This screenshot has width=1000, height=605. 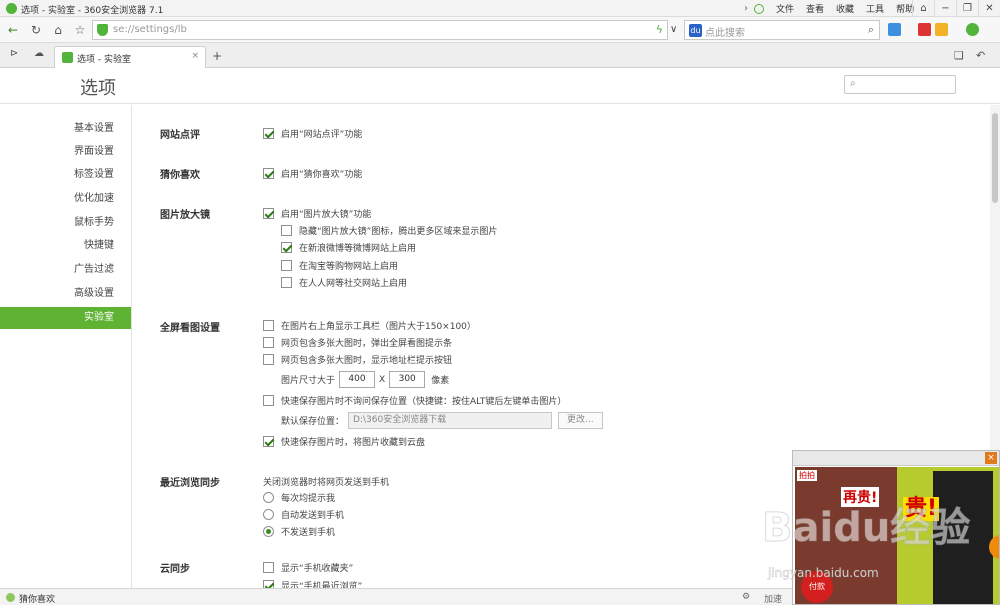 I want to click on guard-icon, so click(x=972, y=29).